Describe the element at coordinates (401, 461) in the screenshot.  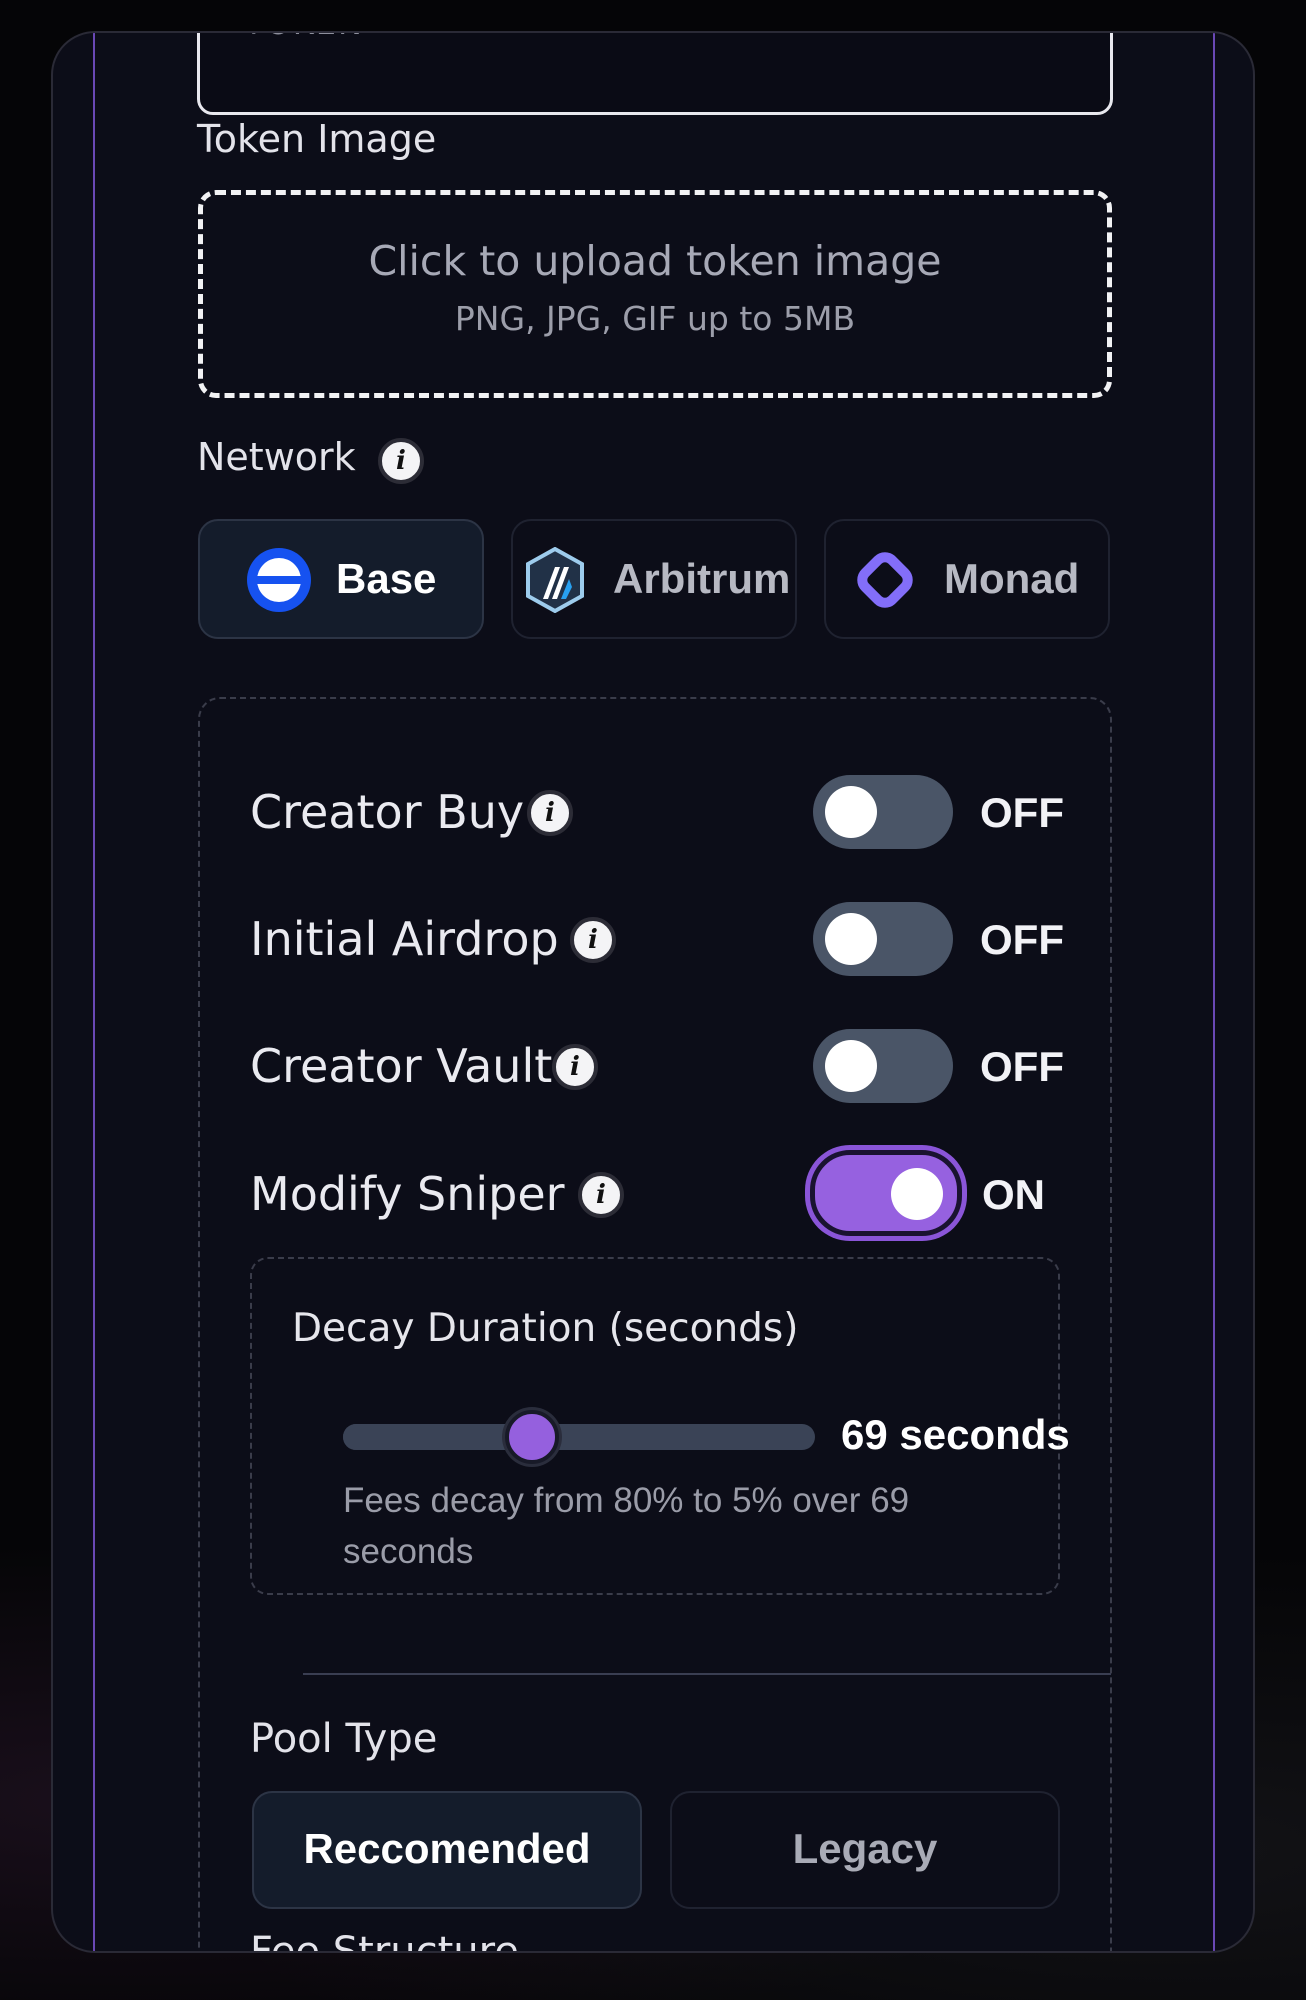
I see `network-info-icon: i` at that location.